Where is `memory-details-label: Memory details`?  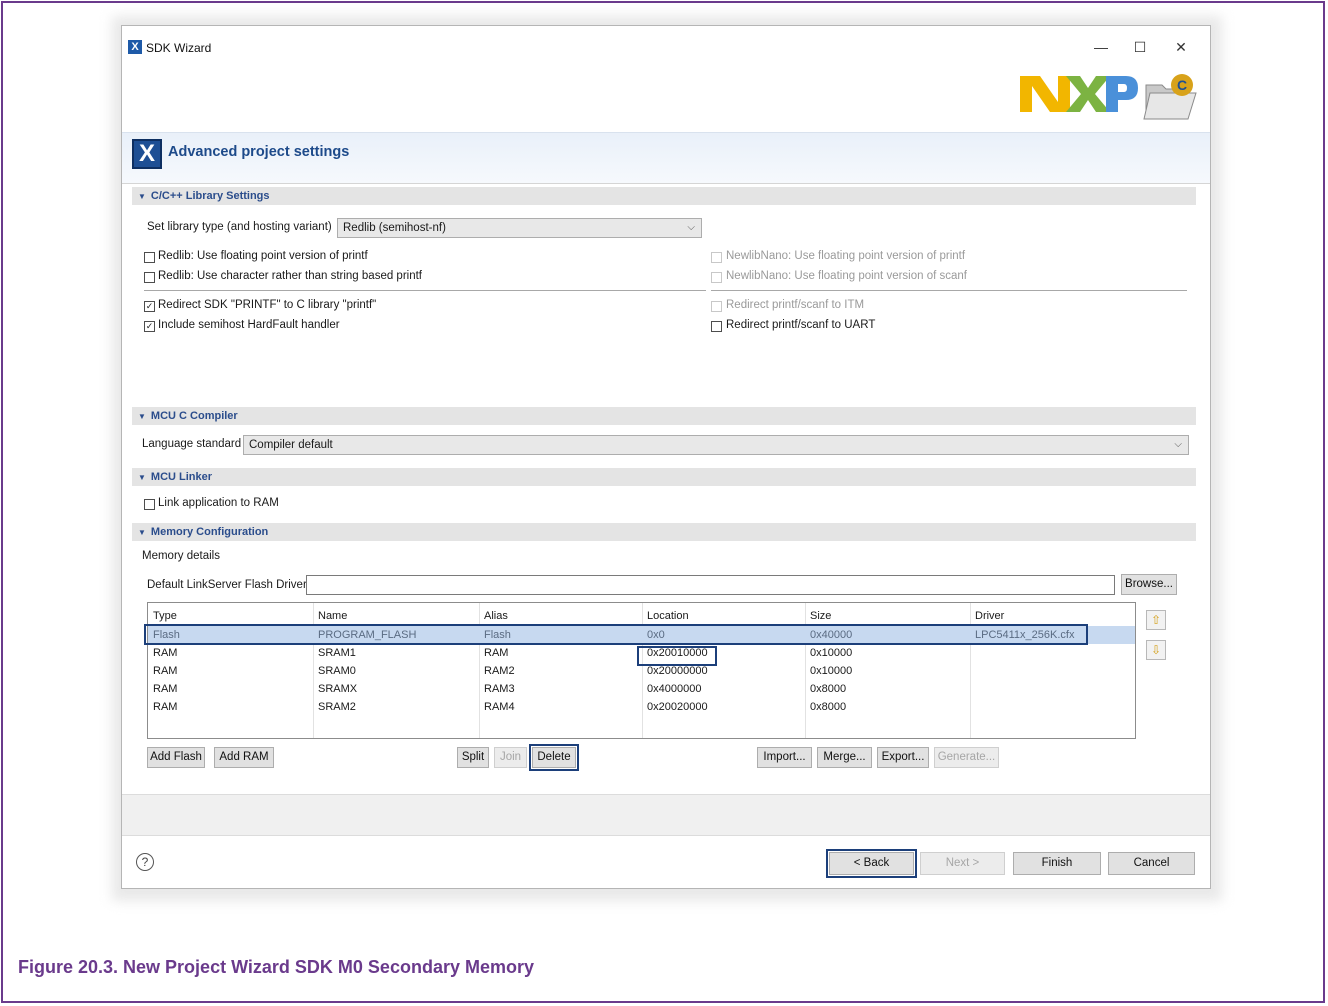
memory-details-label: Memory details is located at coordinates (181, 556).